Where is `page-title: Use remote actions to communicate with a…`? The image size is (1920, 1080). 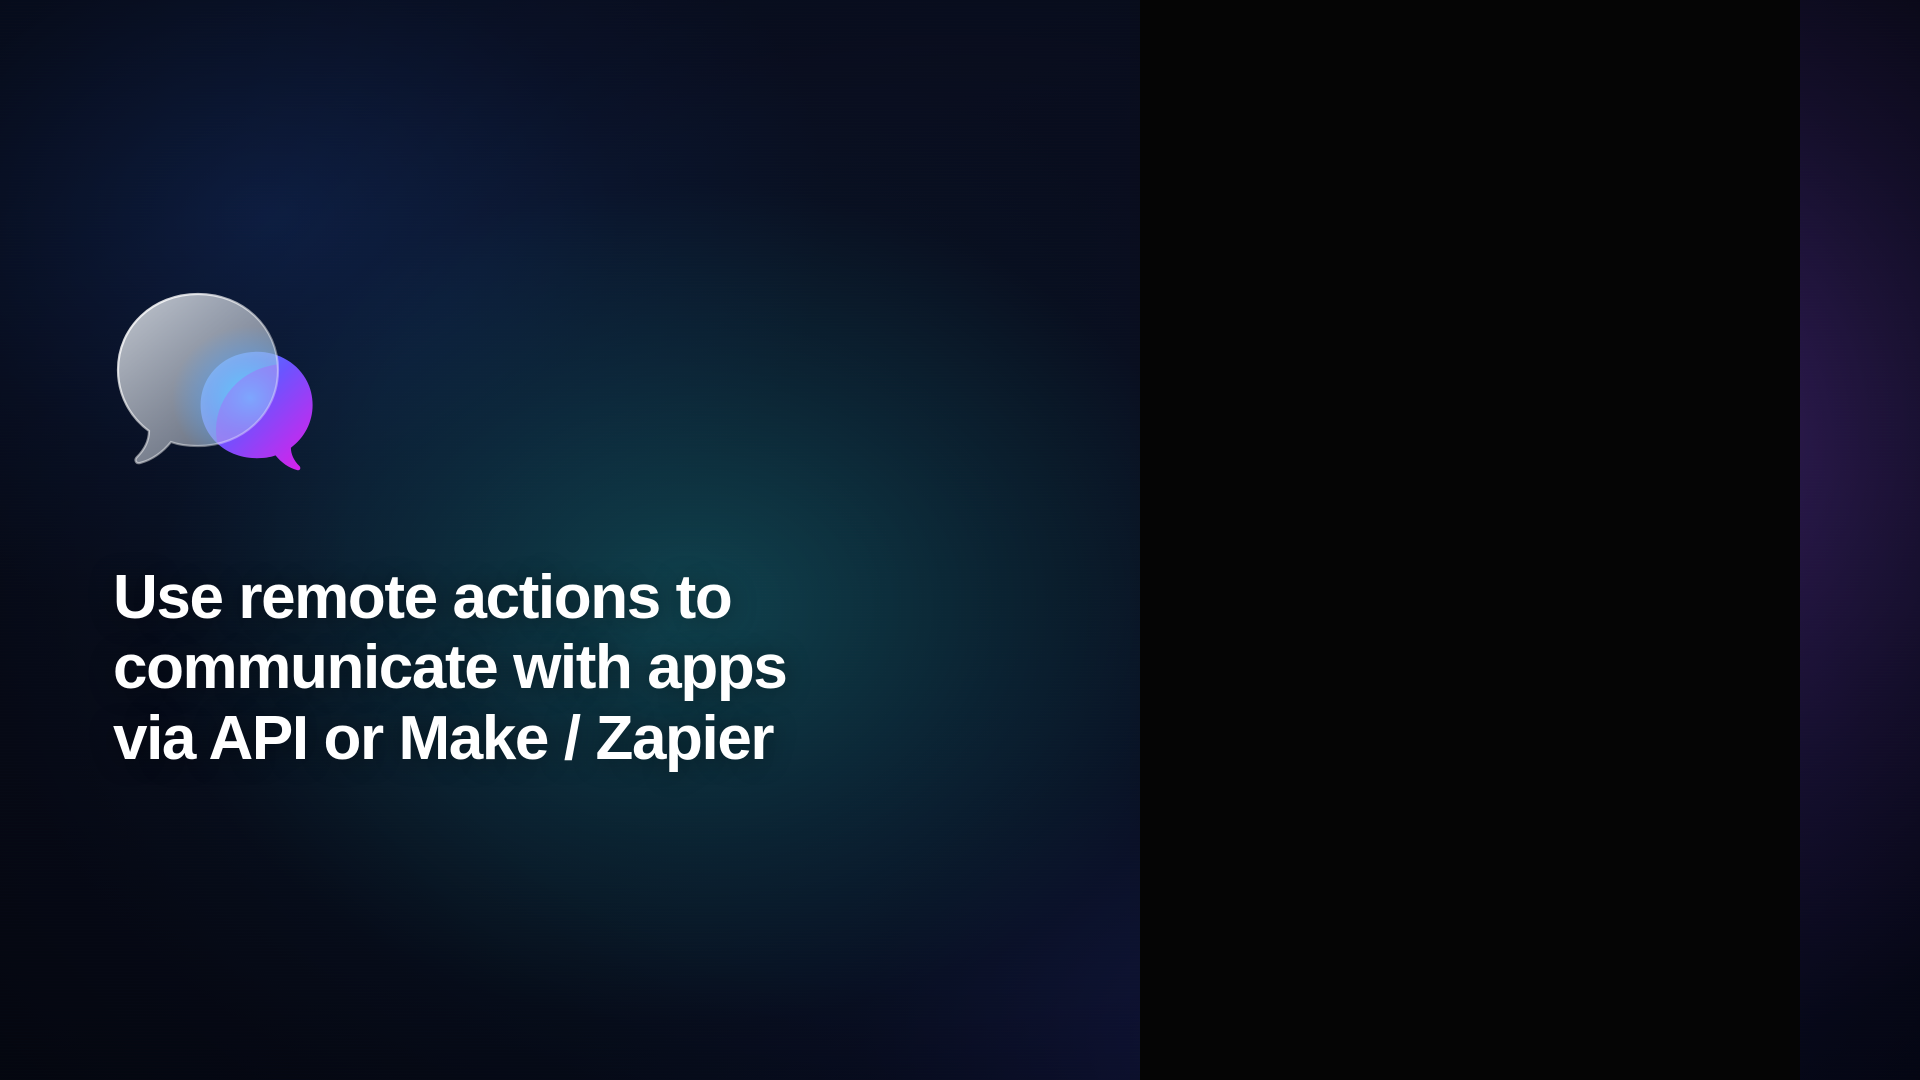
page-title: Use remote actions to communicate with a… is located at coordinates (528, 668).